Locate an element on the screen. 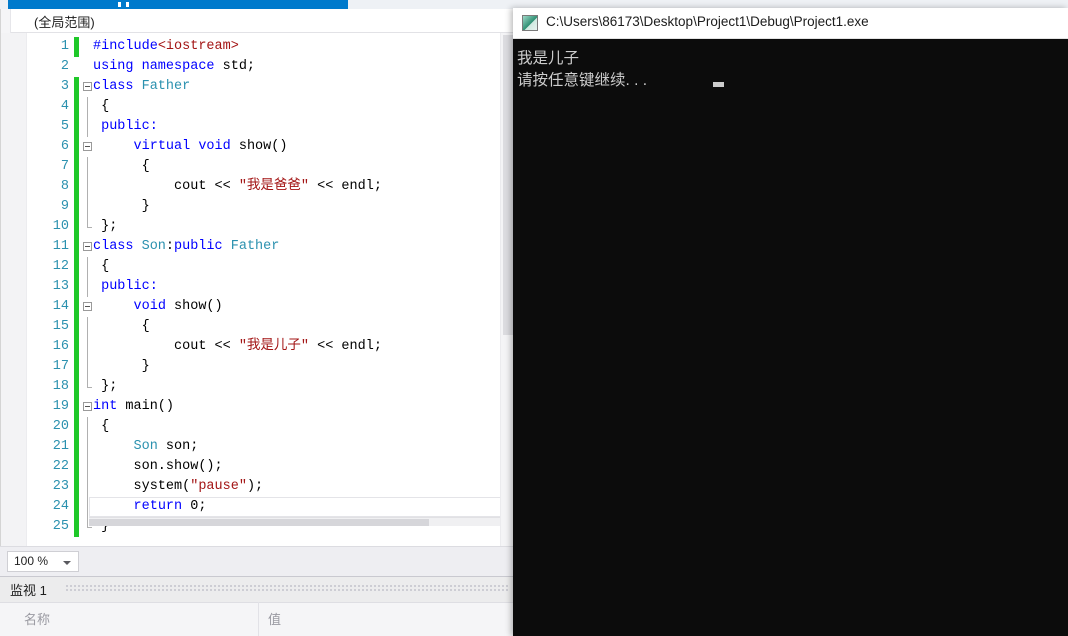  watch-tab-row: 监视 1 is located at coordinates (256, 589).